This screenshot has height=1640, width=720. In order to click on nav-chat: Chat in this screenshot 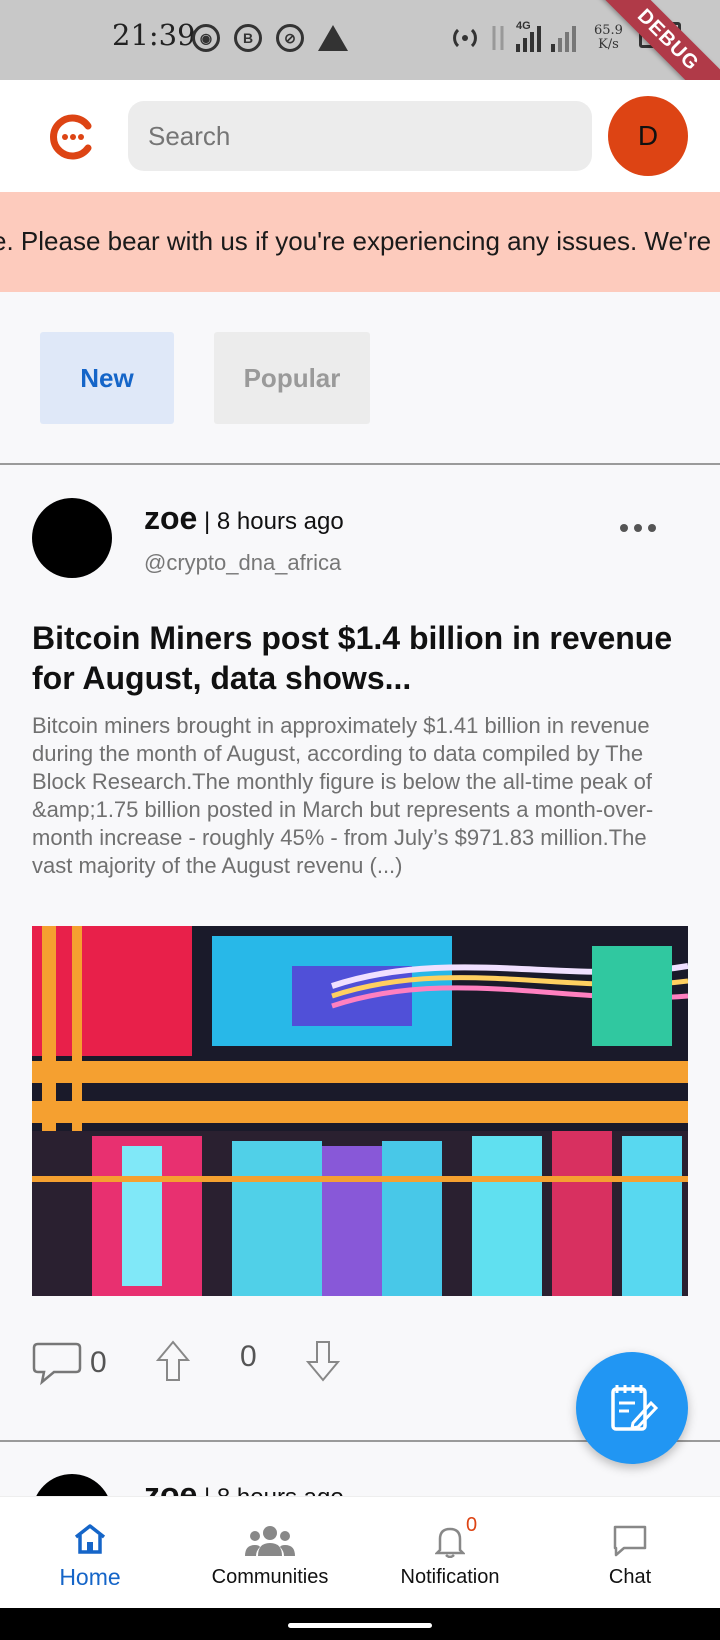, I will do `click(630, 1552)`.